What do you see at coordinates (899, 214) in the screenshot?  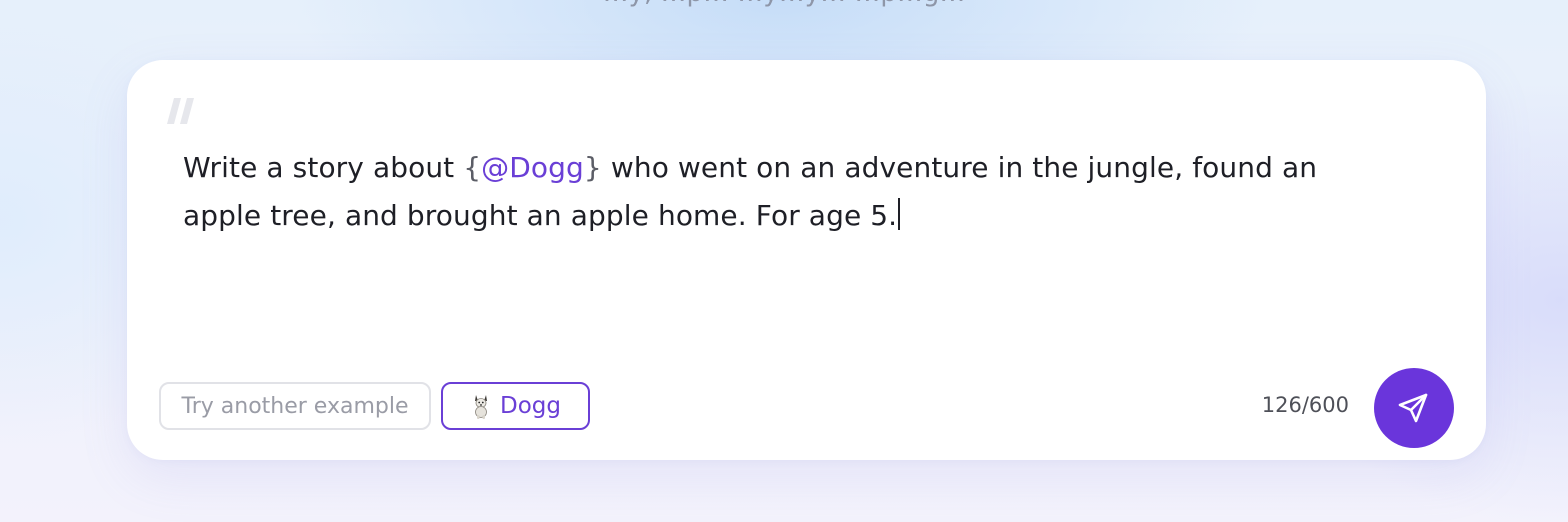 I see `text-caret` at bounding box center [899, 214].